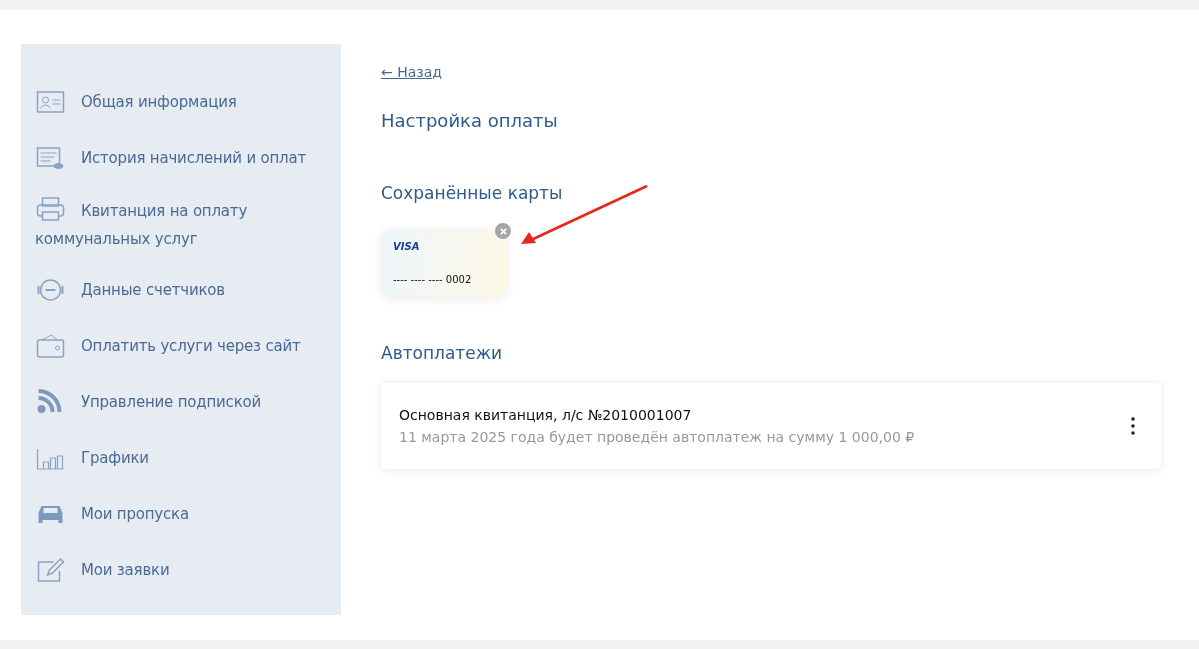 This screenshot has height=649, width=1199. I want to click on sidebar-item: Мои пропуска, so click(188, 514).